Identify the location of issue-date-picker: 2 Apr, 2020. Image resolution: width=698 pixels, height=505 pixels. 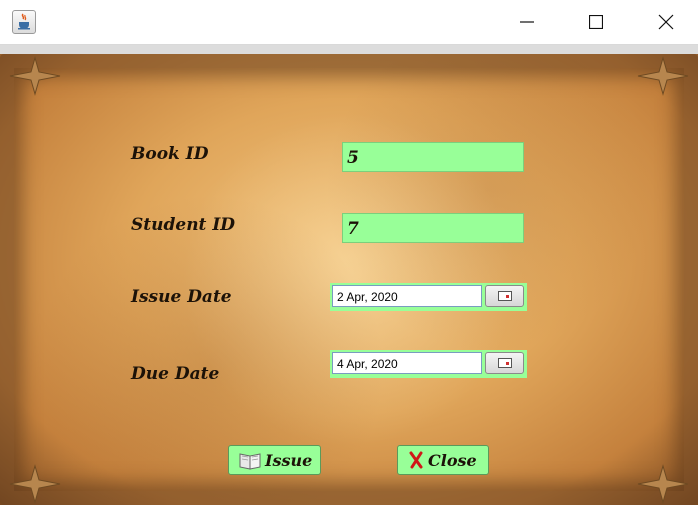
(428, 297).